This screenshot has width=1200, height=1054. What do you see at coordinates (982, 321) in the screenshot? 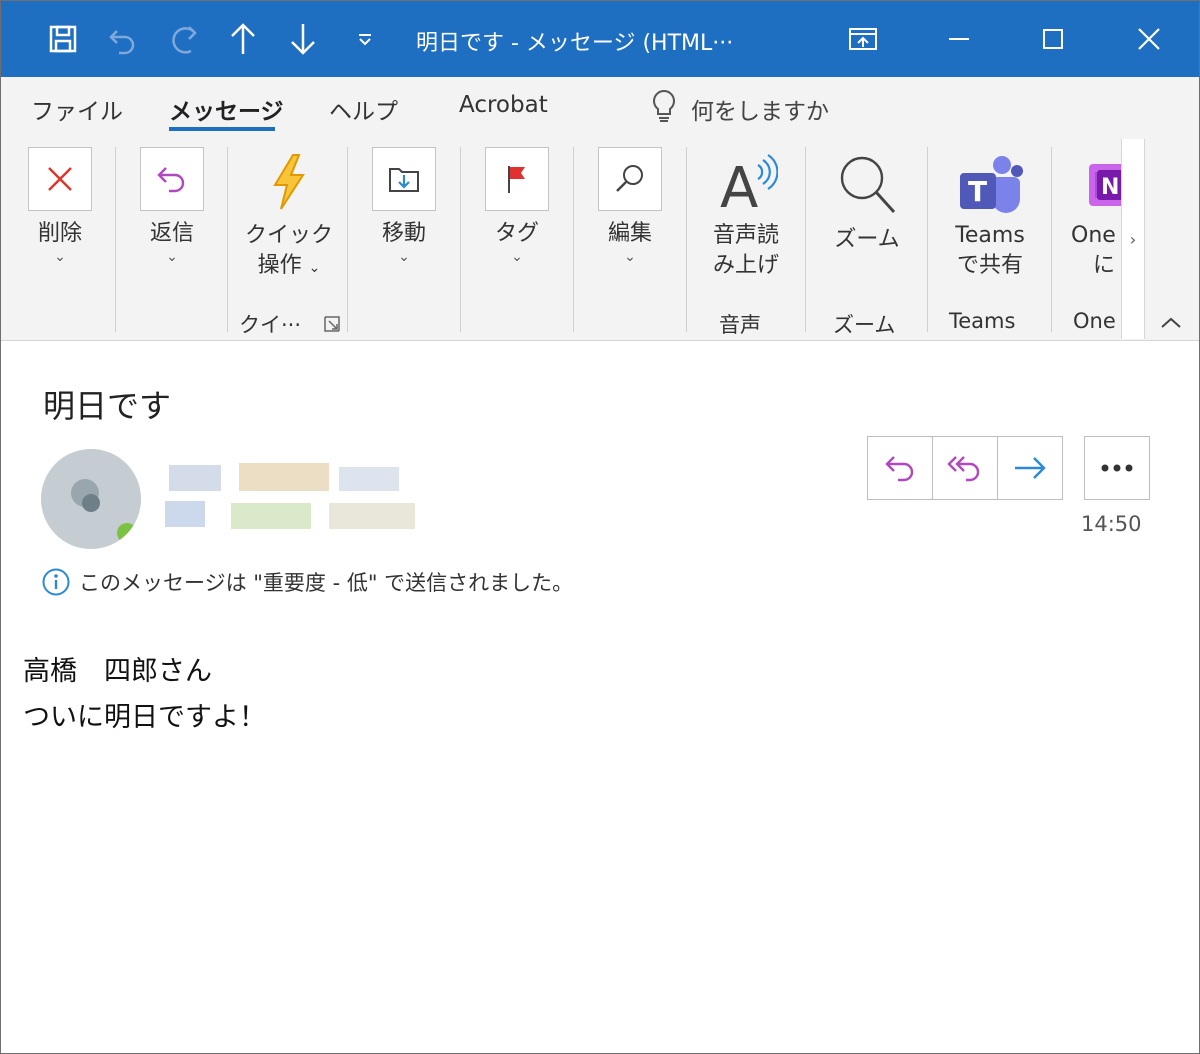
I see `group-label-teams: Teams` at bounding box center [982, 321].